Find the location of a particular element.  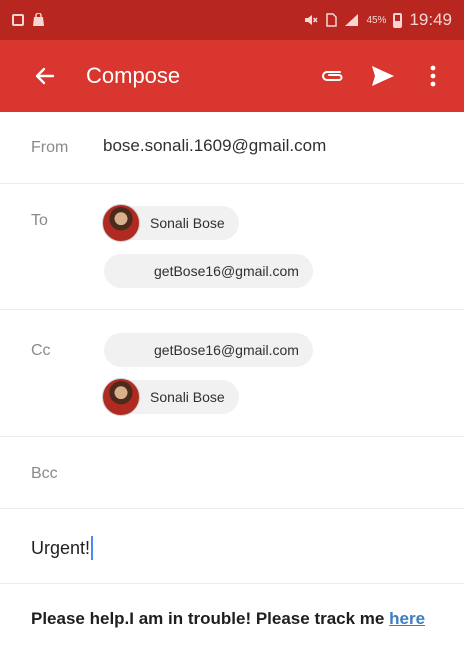

app-title: Compose is located at coordinates (133, 75).